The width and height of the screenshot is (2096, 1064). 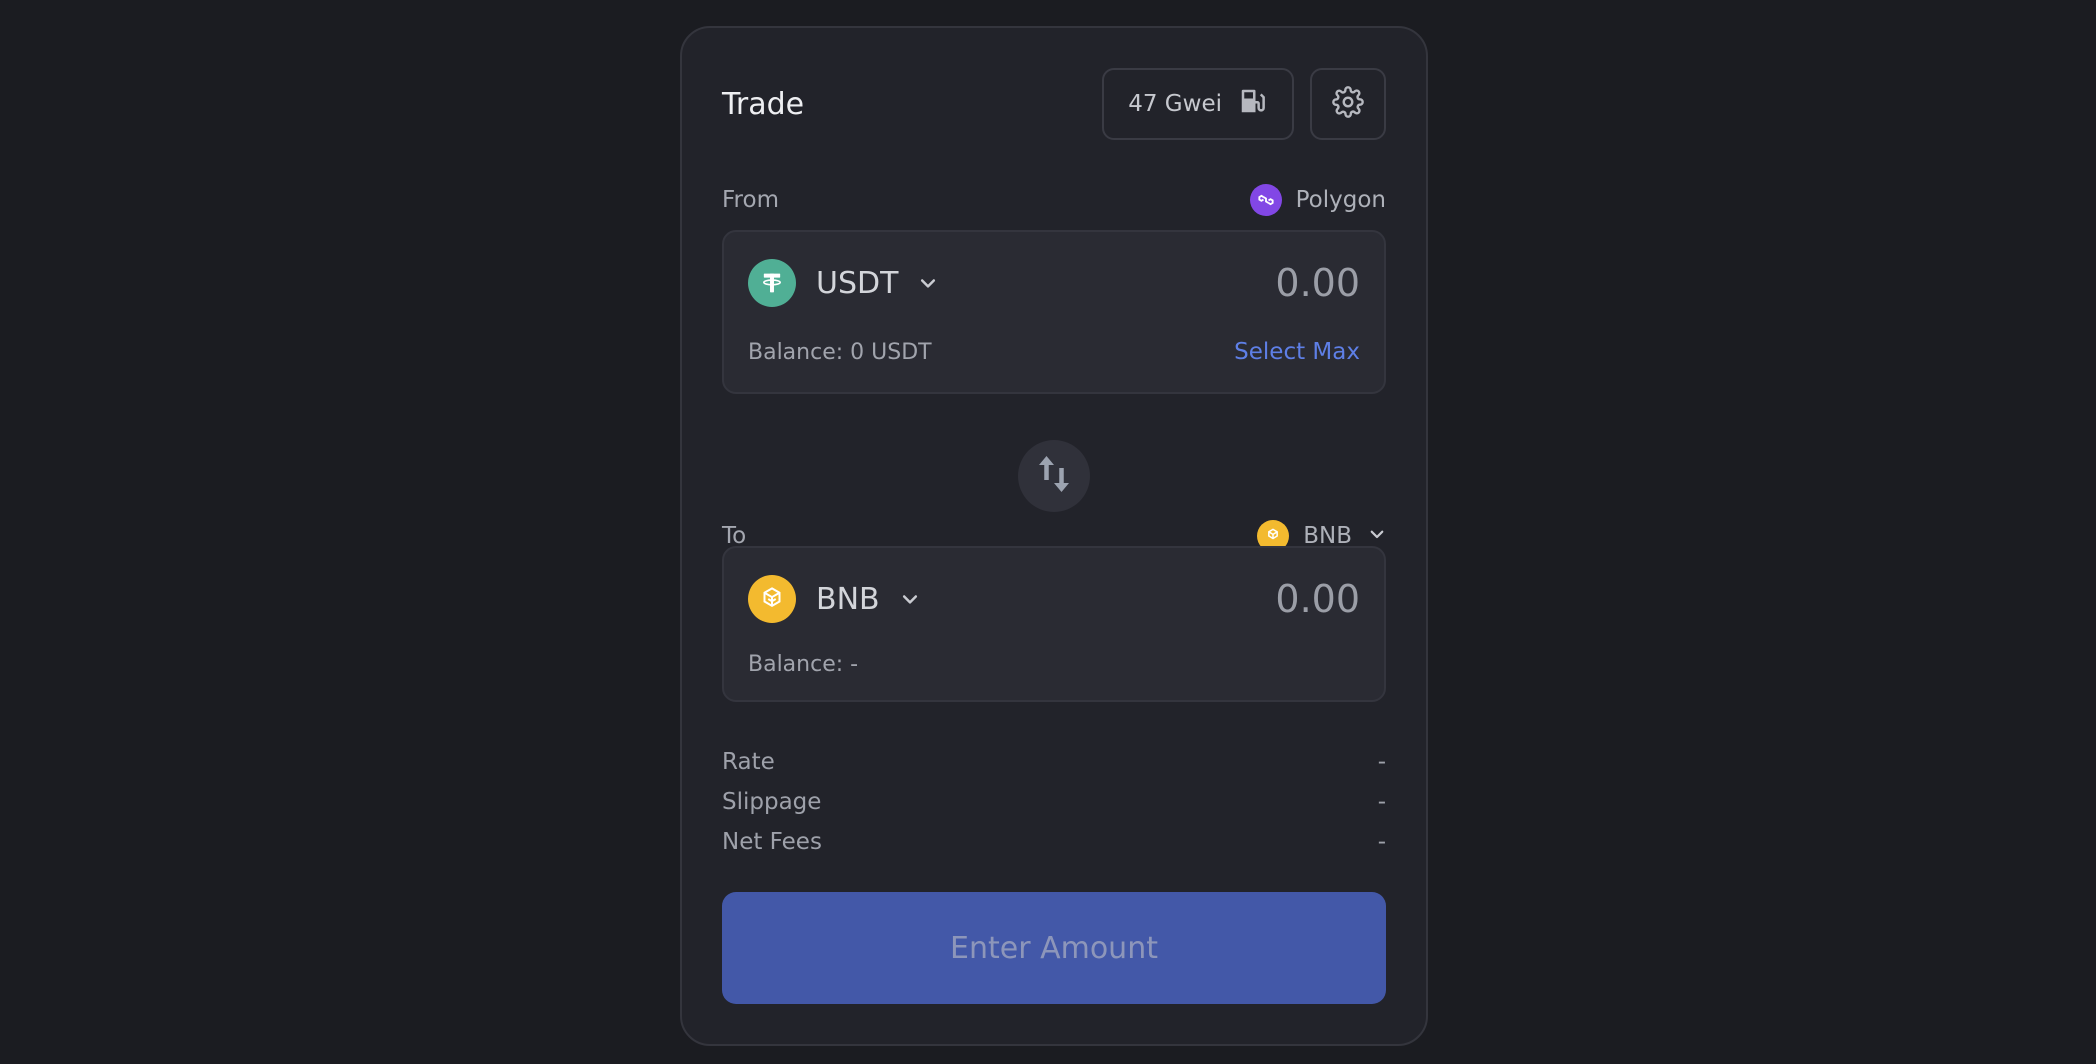 What do you see at coordinates (1381, 842) in the screenshot?
I see `net-fees-value: -` at bounding box center [1381, 842].